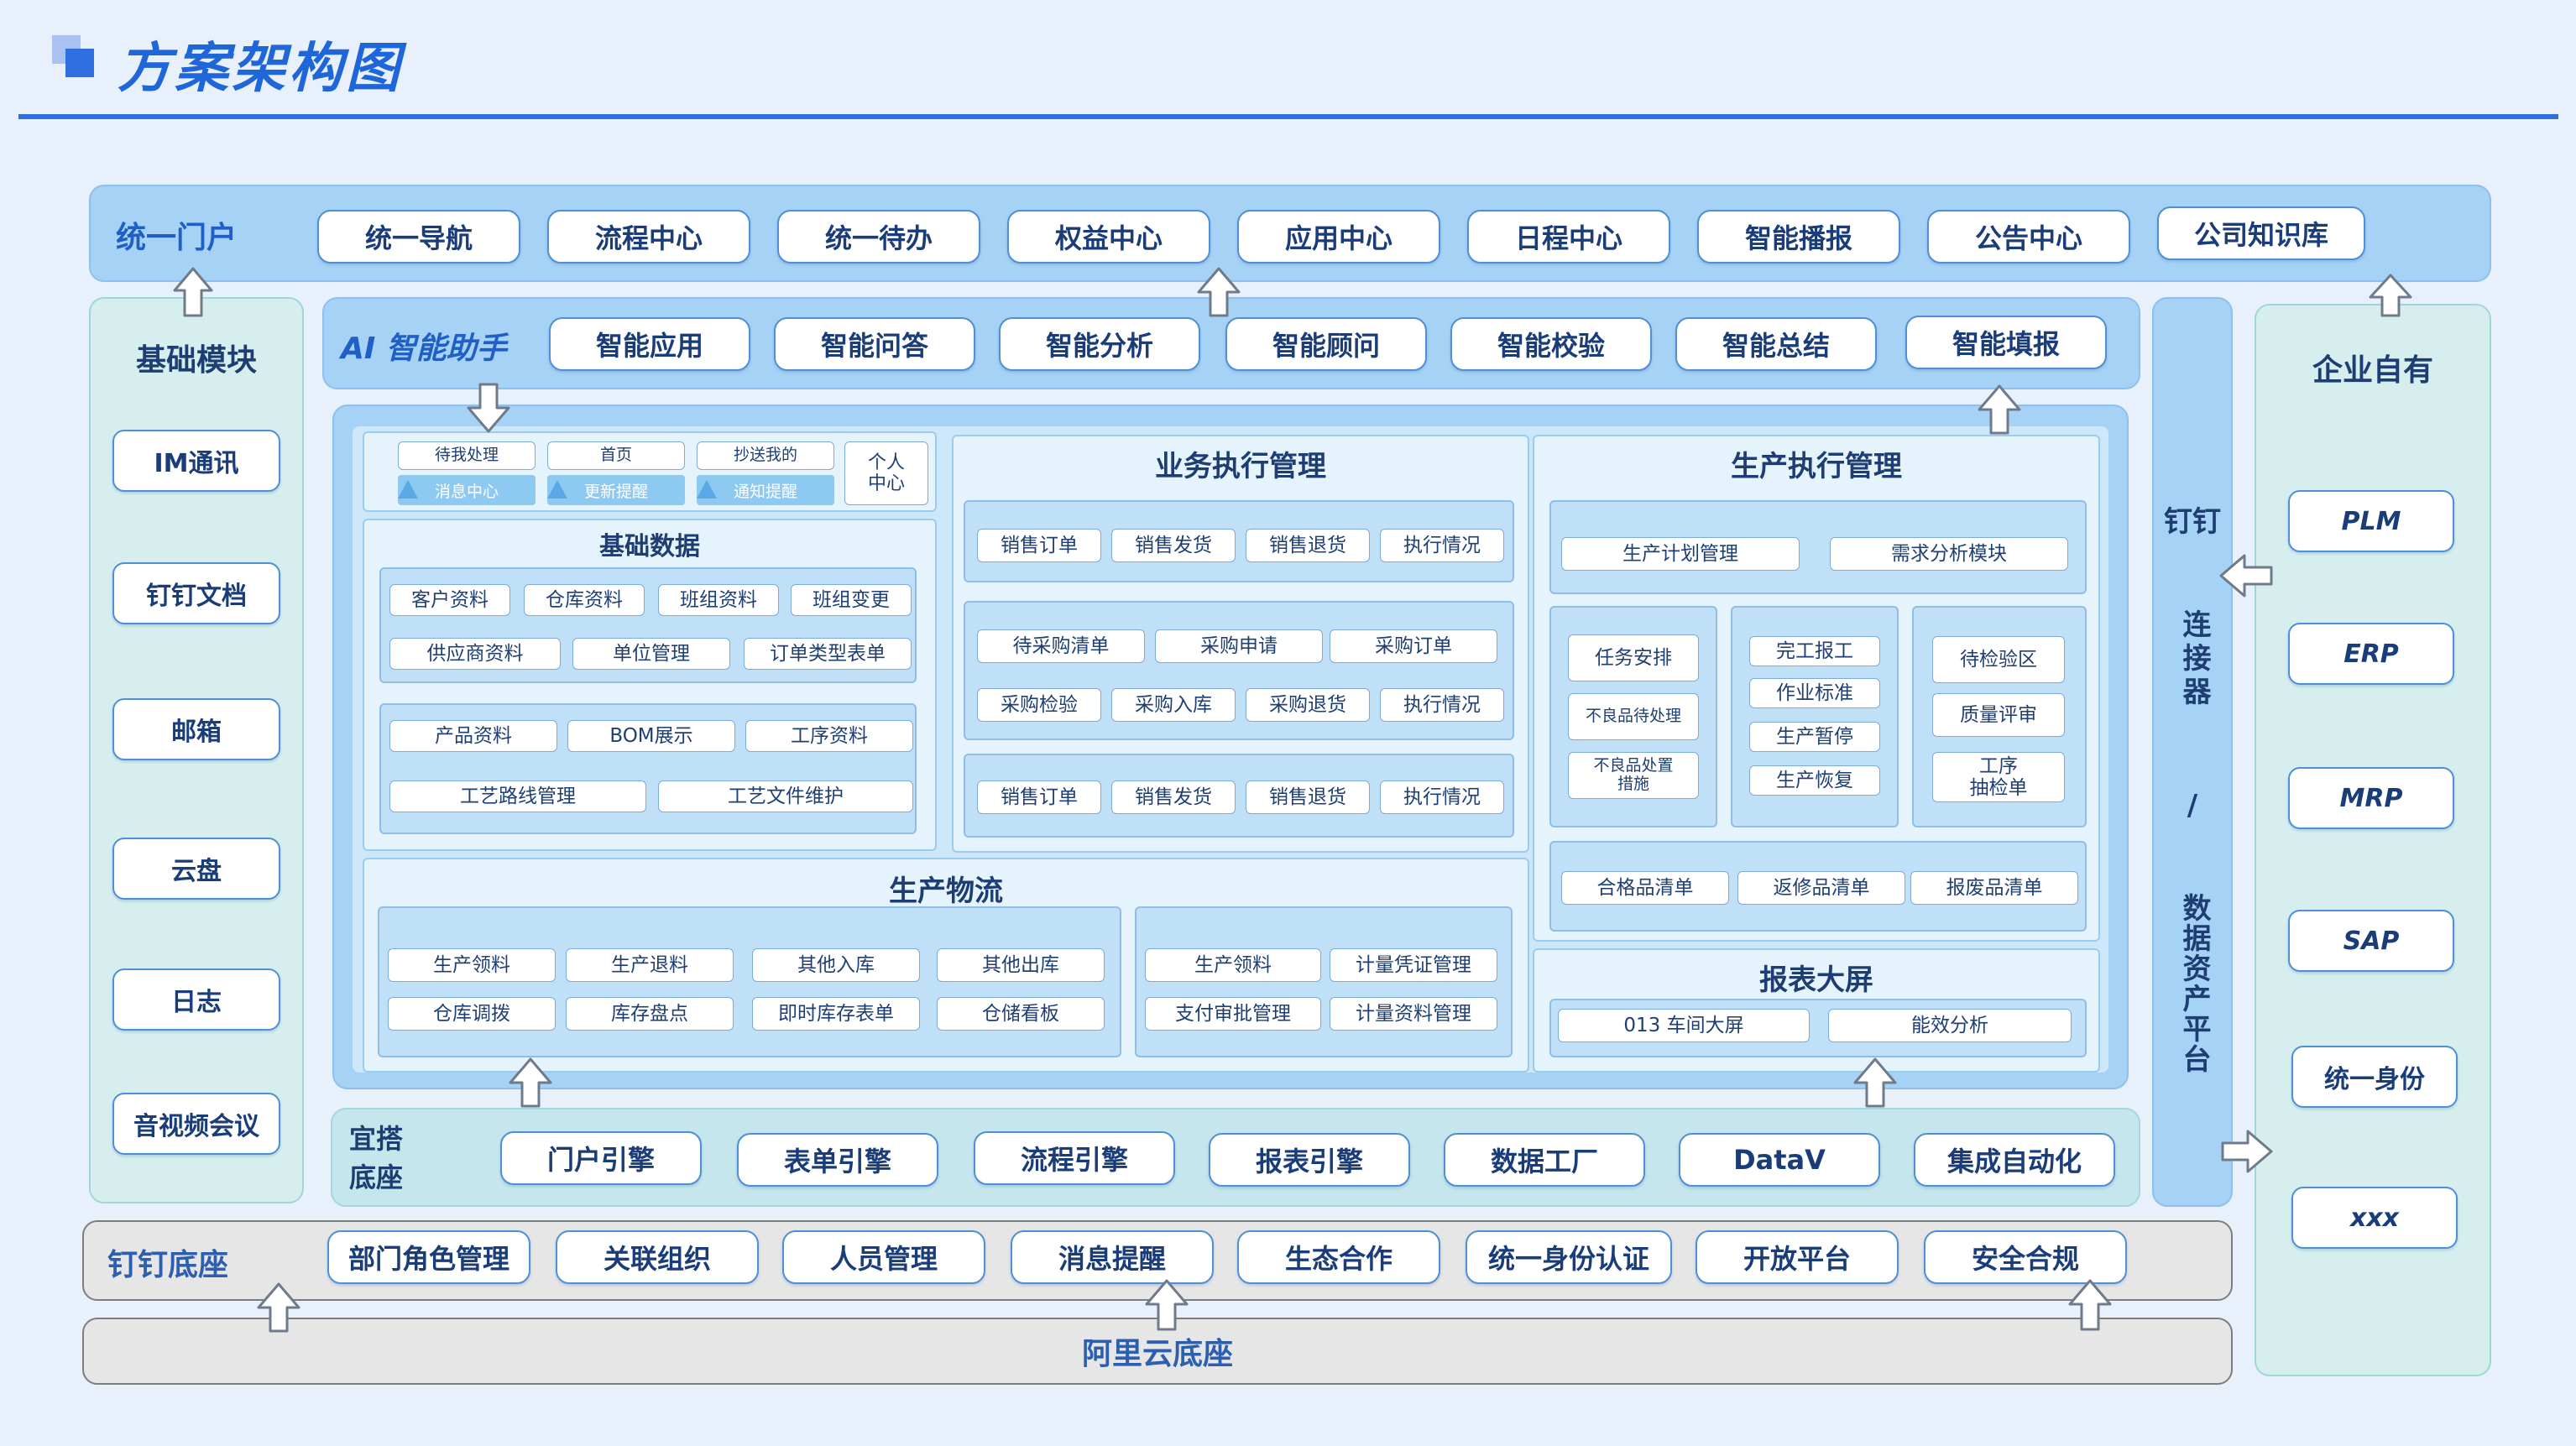 The width and height of the screenshot is (2576, 1446). Describe the element at coordinates (2247, 1151) in the screenshot. I see `arrow-right-icon` at that location.